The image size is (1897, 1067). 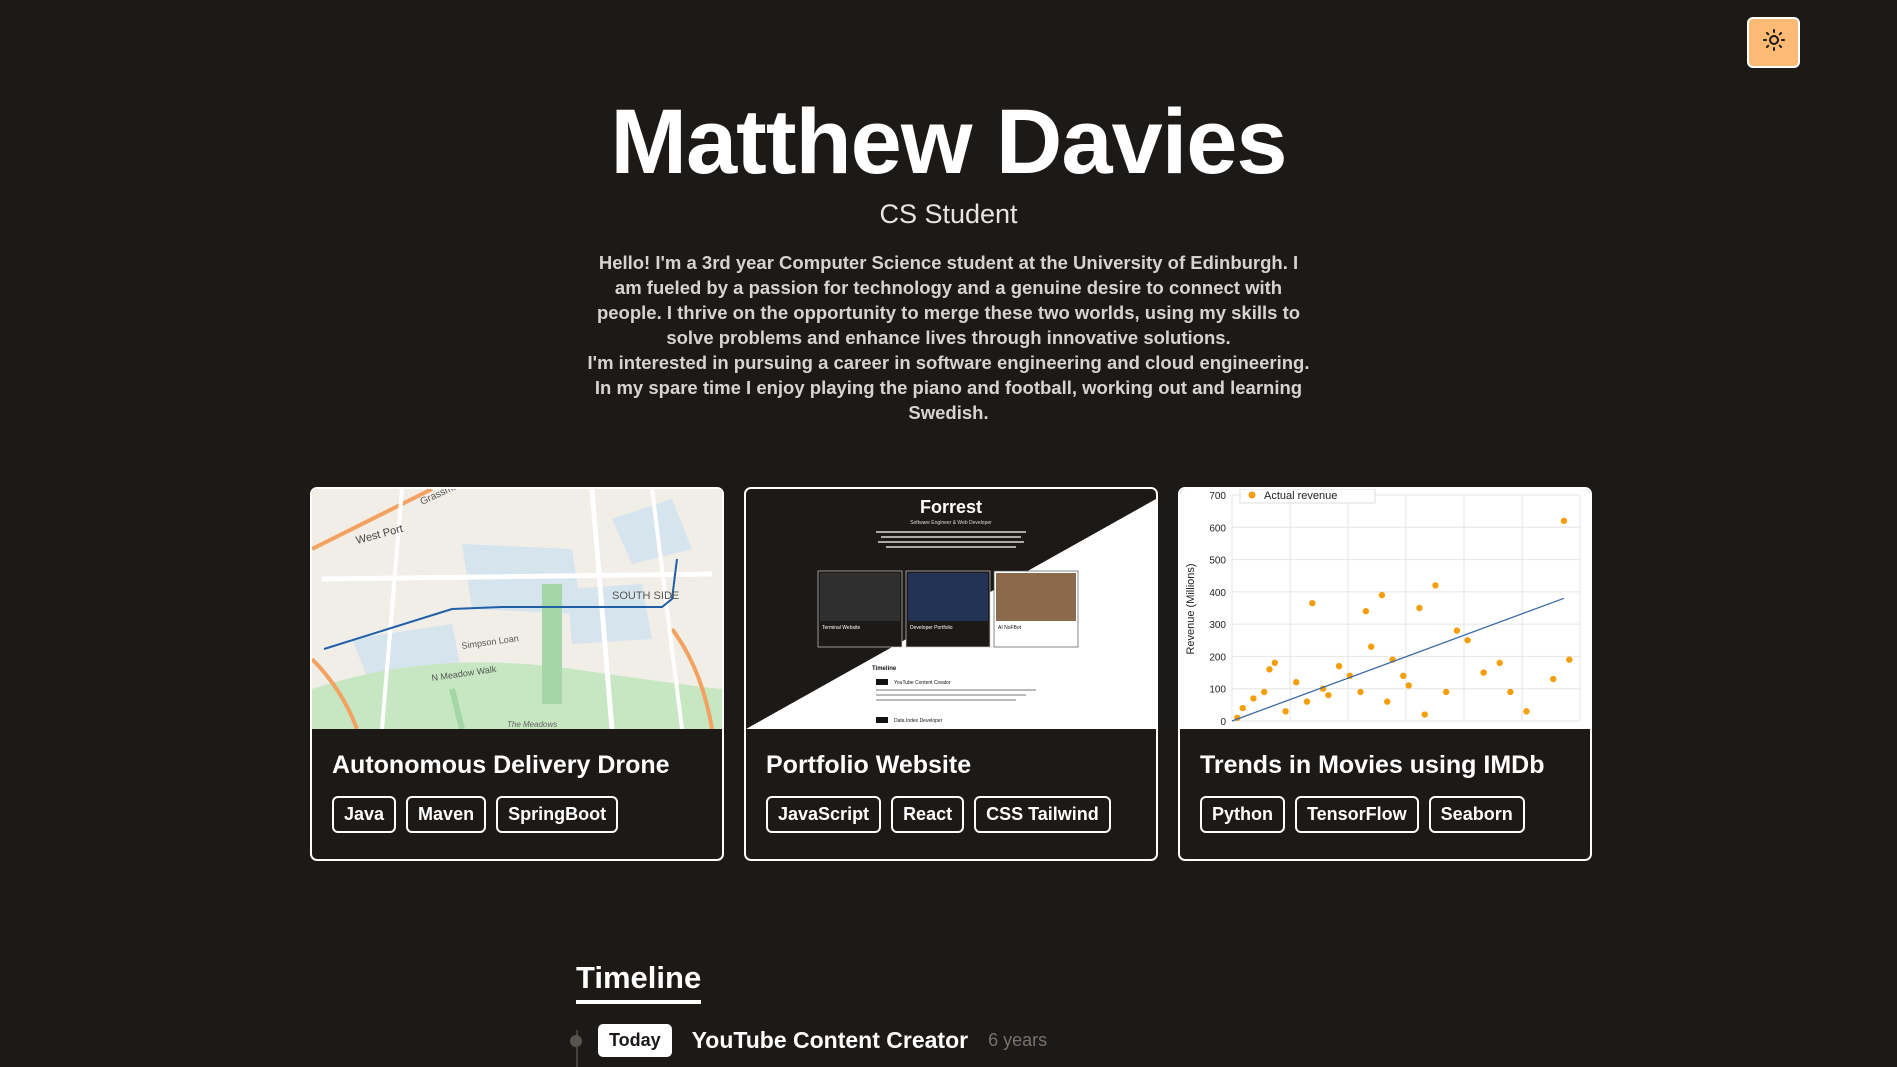 I want to click on y-tick-label: 200, so click(x=1217, y=657).